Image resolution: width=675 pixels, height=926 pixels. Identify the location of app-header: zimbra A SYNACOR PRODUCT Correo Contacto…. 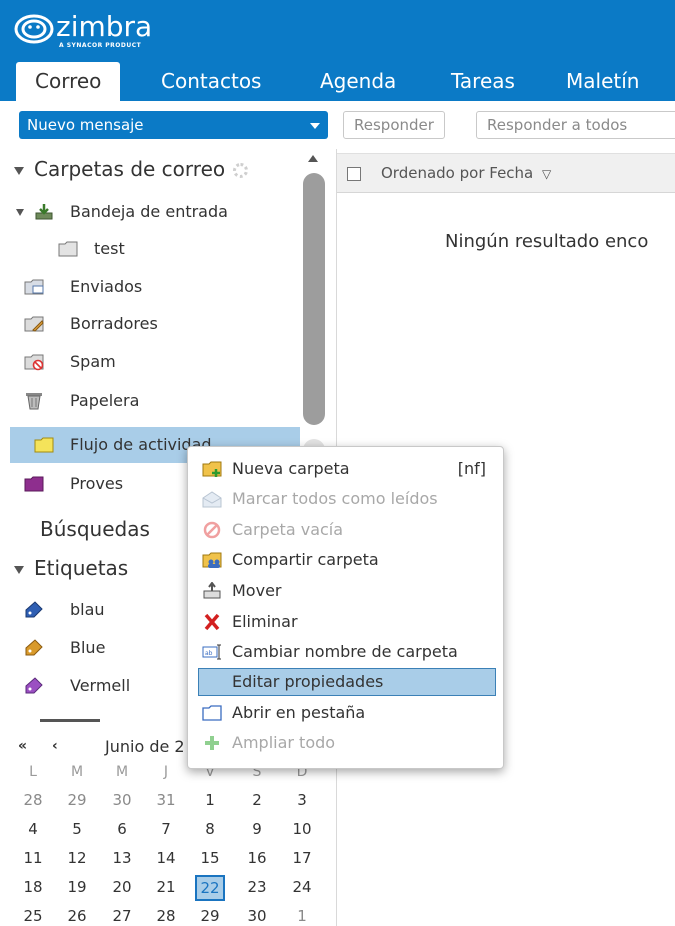
(337, 50).